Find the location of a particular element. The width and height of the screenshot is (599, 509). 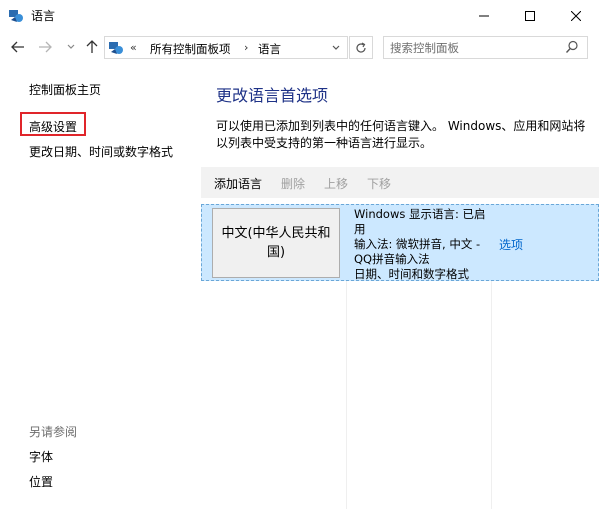

refresh-icon is located at coordinates (361, 47).